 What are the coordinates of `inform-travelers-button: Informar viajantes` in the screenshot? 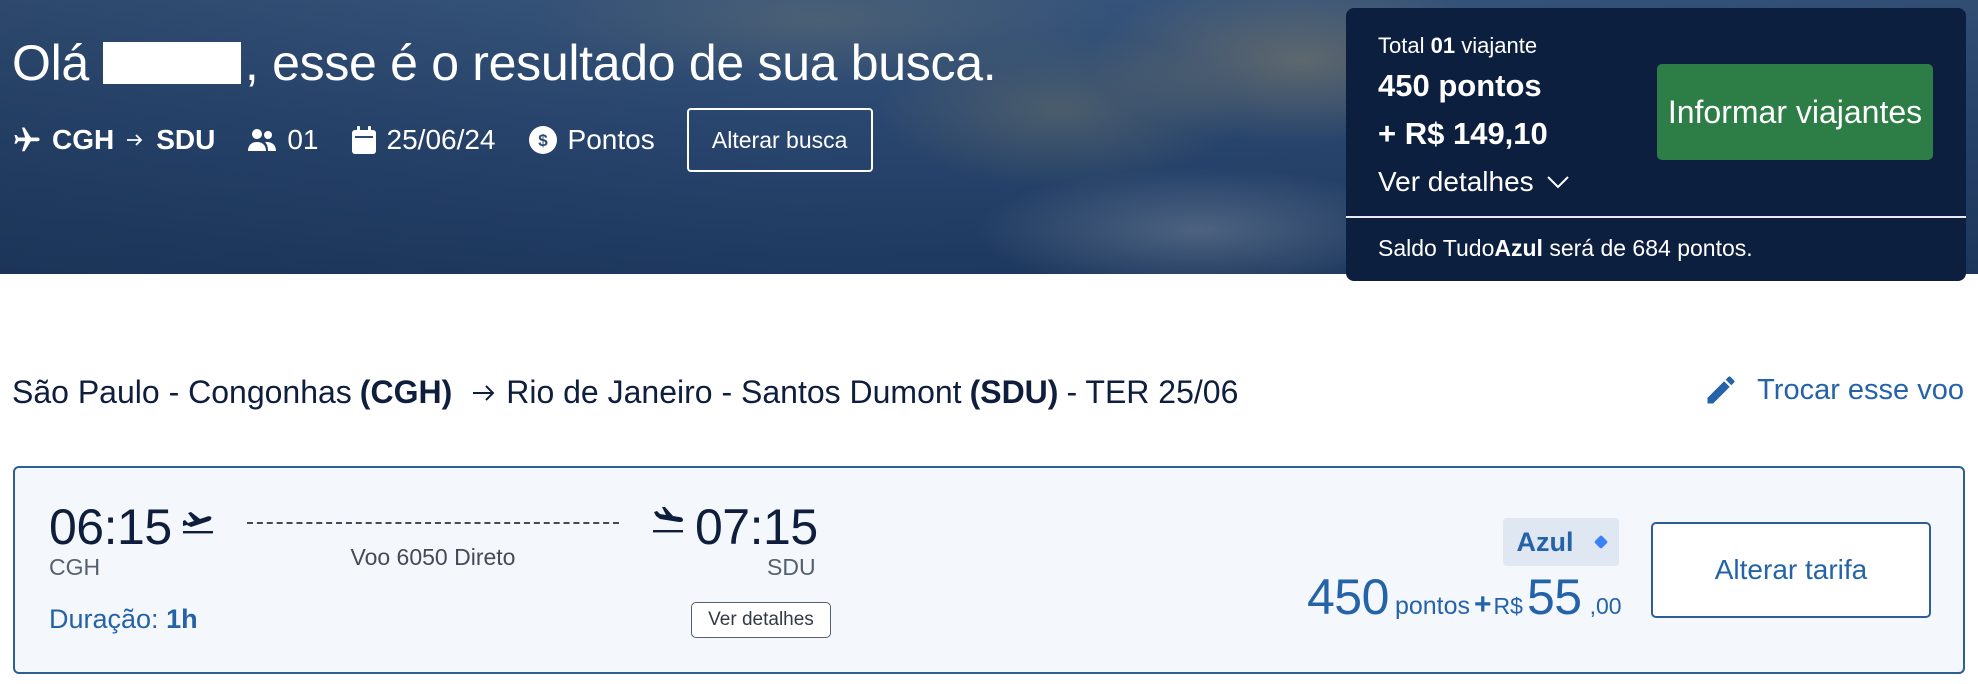 It's located at (1795, 112).